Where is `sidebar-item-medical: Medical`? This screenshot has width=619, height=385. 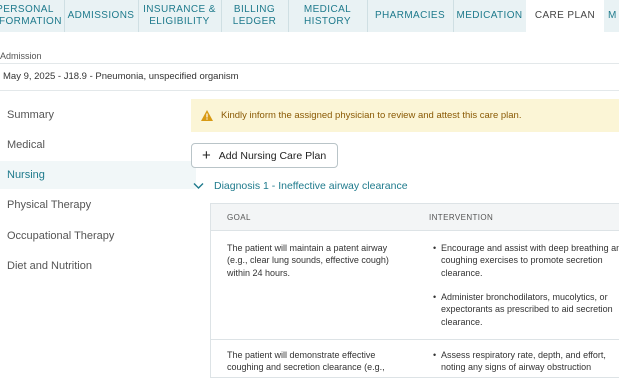
sidebar-item-medical: Medical is located at coordinates (98, 145).